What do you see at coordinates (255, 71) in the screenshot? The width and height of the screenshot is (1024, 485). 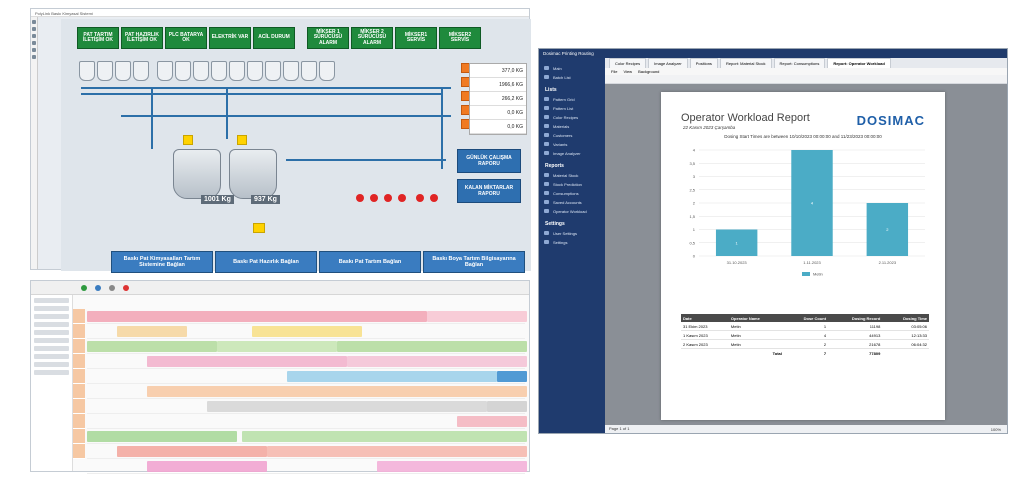 I see `silo` at bounding box center [255, 71].